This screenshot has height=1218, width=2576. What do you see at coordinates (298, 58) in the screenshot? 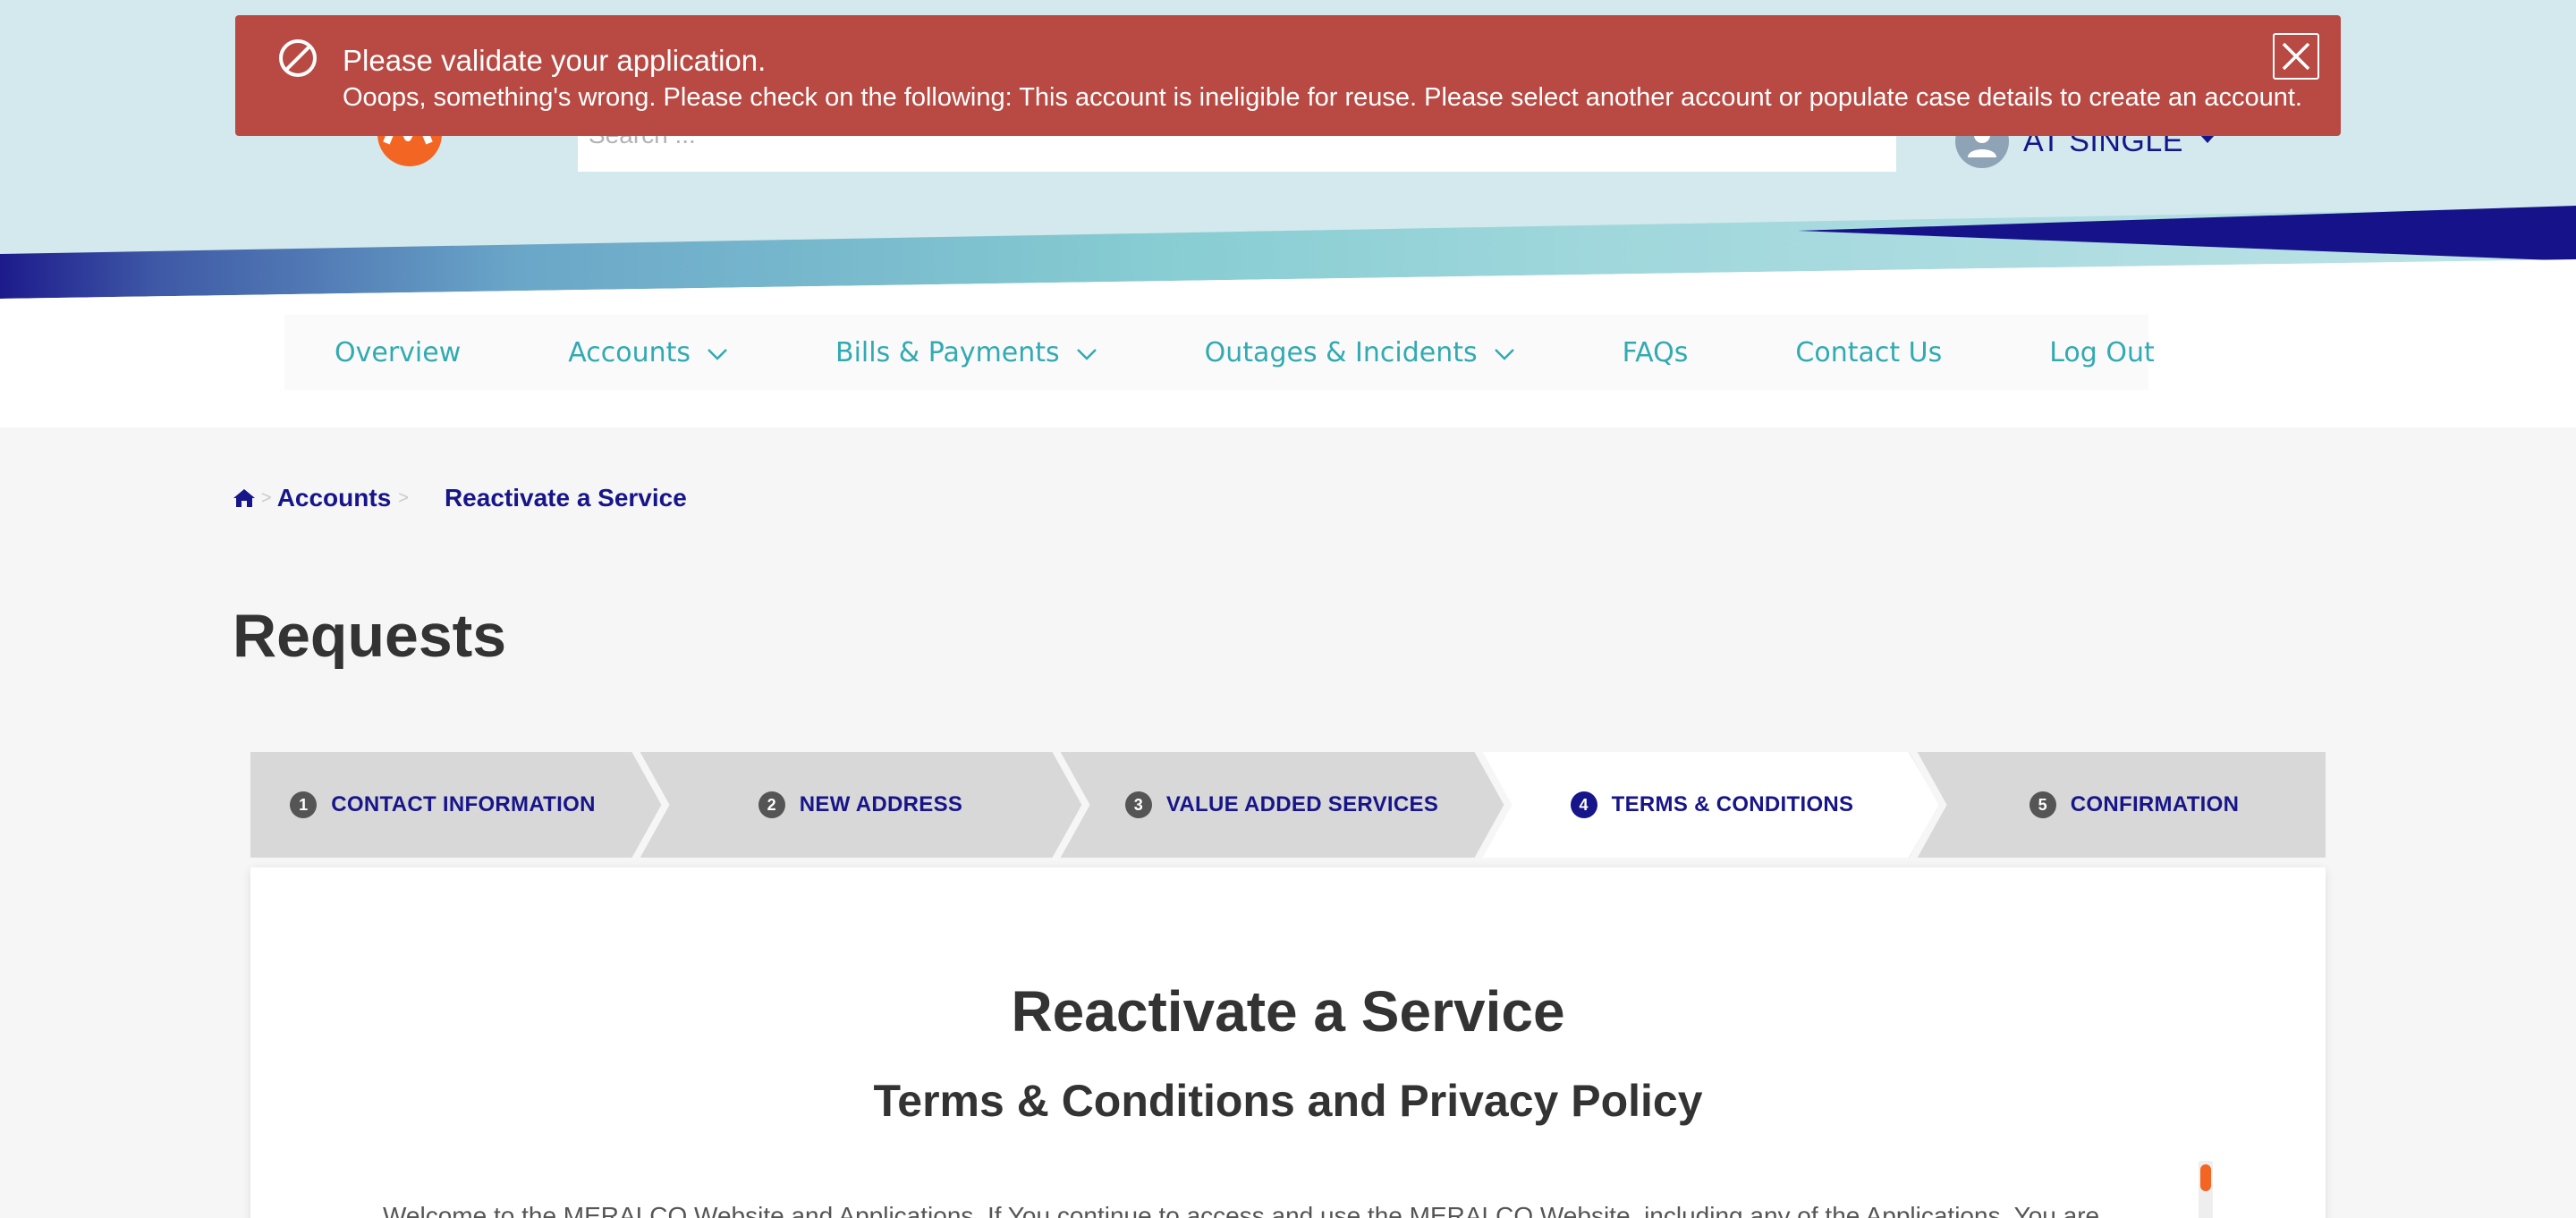
I see `prohibited-icon` at bounding box center [298, 58].